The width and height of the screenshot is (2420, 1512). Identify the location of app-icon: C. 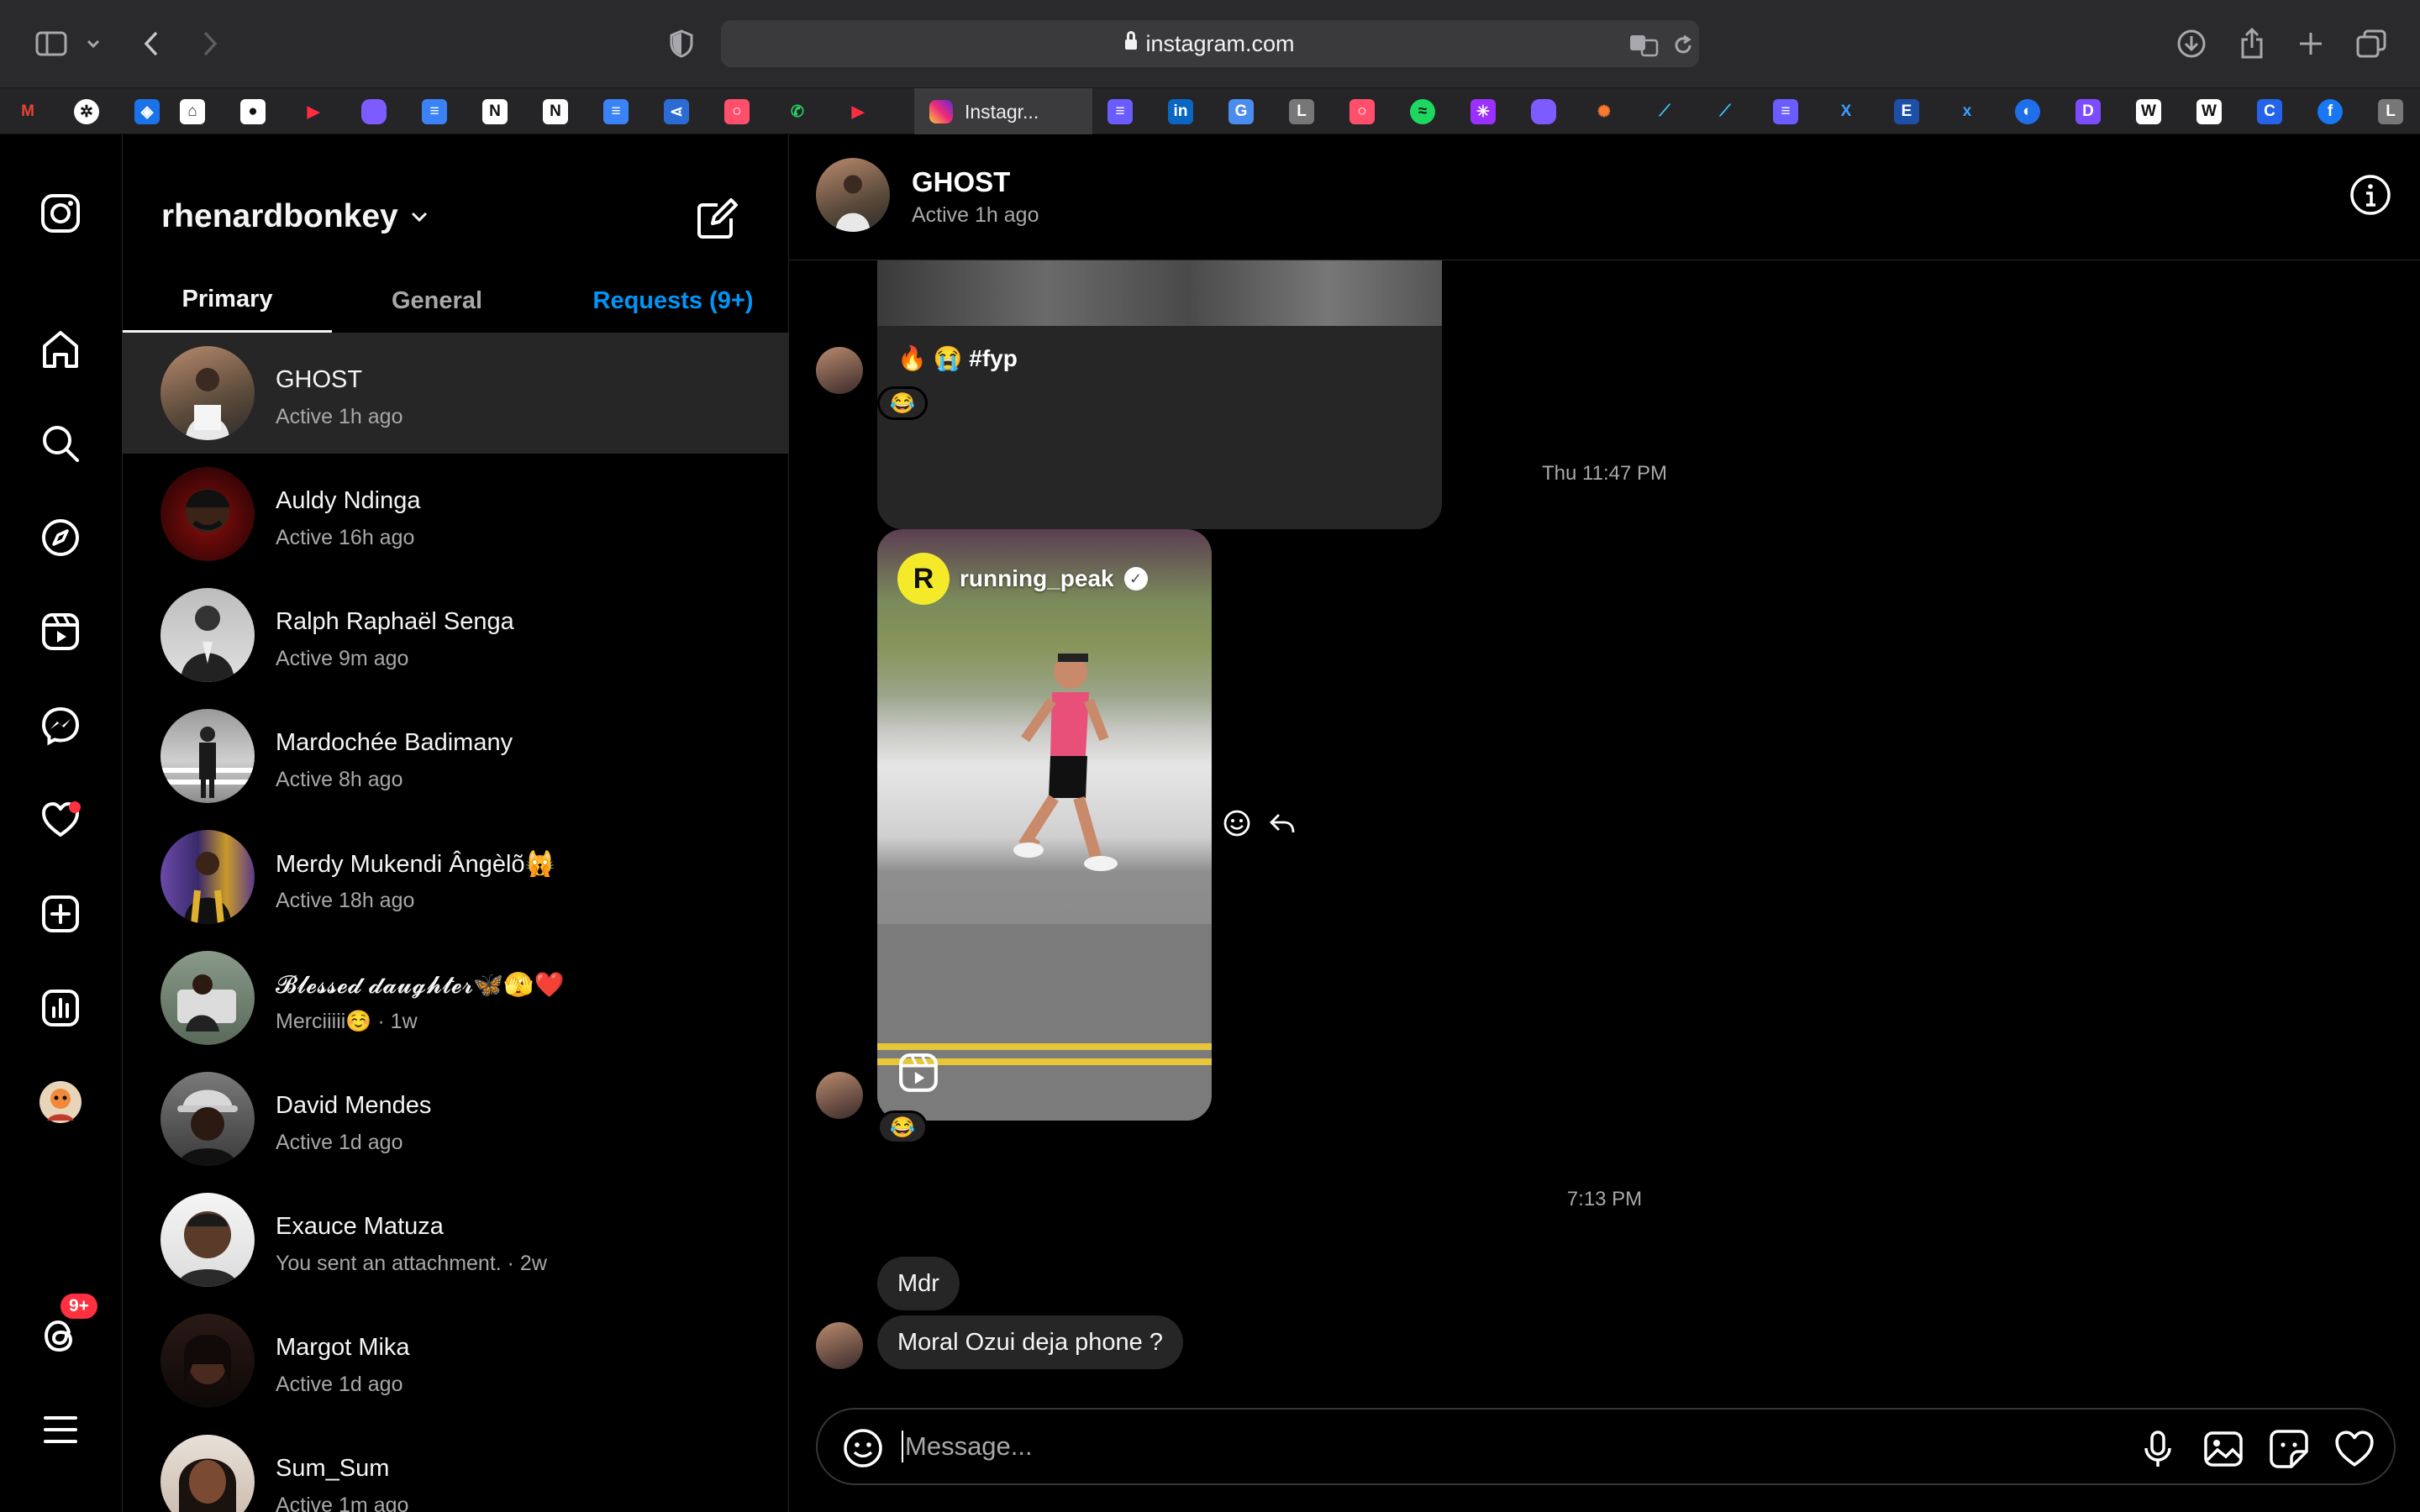
(2269, 111).